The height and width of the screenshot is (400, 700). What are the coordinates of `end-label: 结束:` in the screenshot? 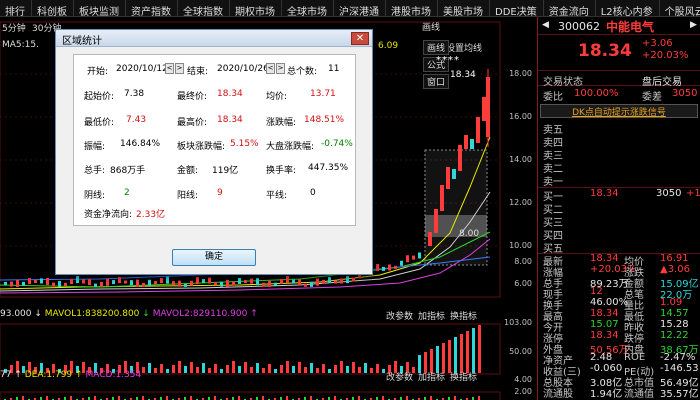 It's located at (198, 72).